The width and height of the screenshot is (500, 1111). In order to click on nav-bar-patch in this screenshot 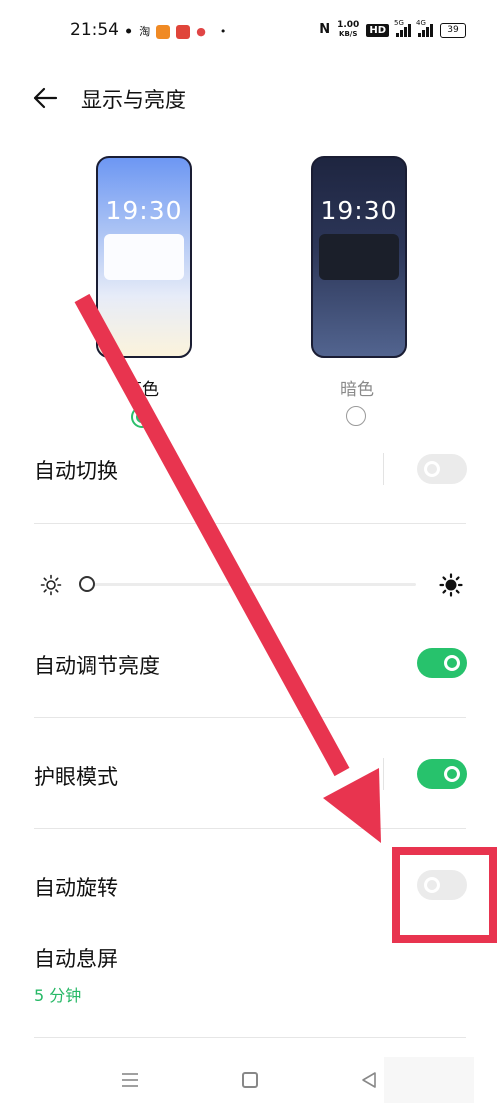, I will do `click(429, 1080)`.